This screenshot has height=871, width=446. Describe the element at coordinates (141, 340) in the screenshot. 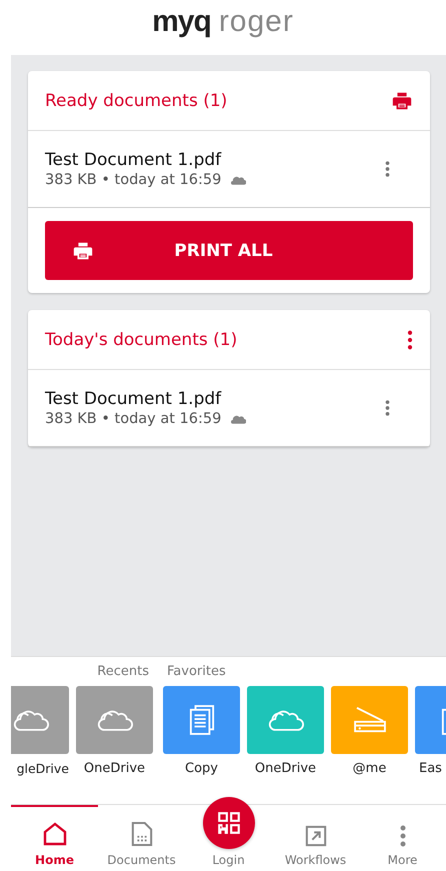

I see `section-title: Today's documents (1)` at that location.